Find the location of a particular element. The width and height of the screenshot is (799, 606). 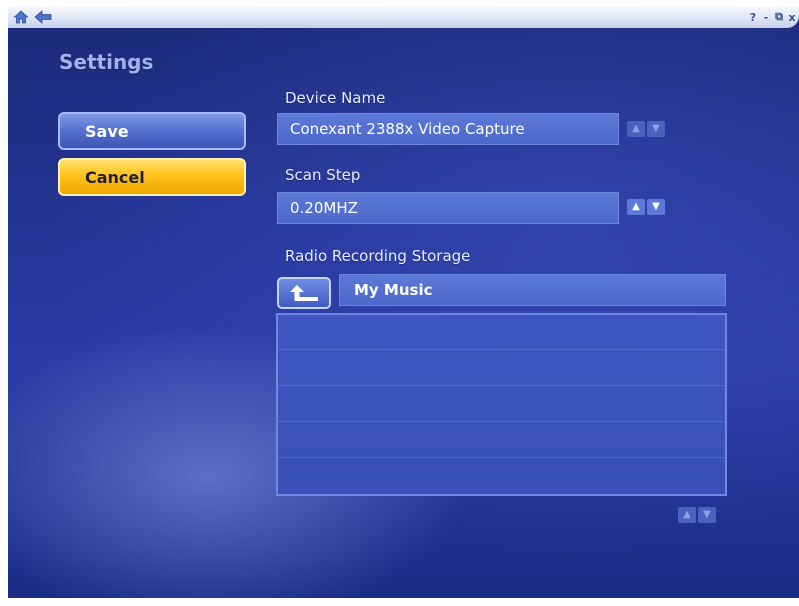

device-name-stepper: ▲ ▼ is located at coordinates (646, 129).